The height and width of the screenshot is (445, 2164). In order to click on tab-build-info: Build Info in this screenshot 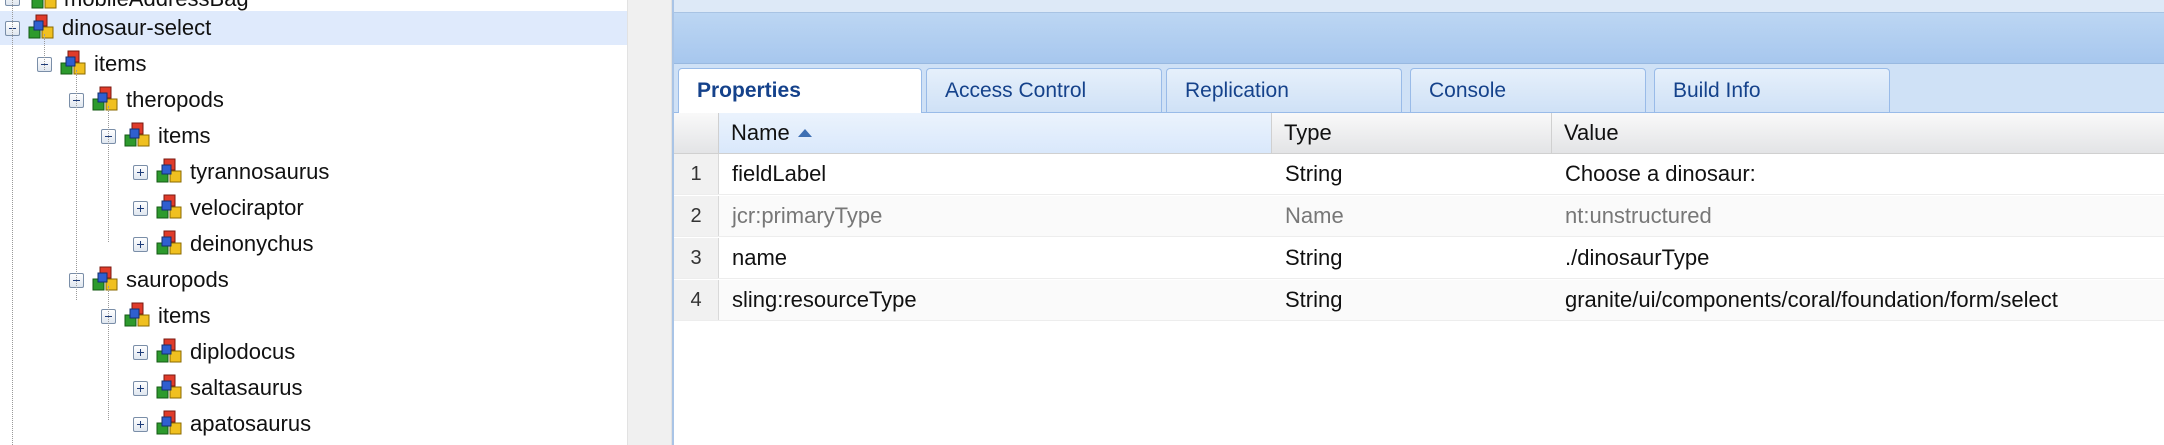, I will do `click(1772, 90)`.